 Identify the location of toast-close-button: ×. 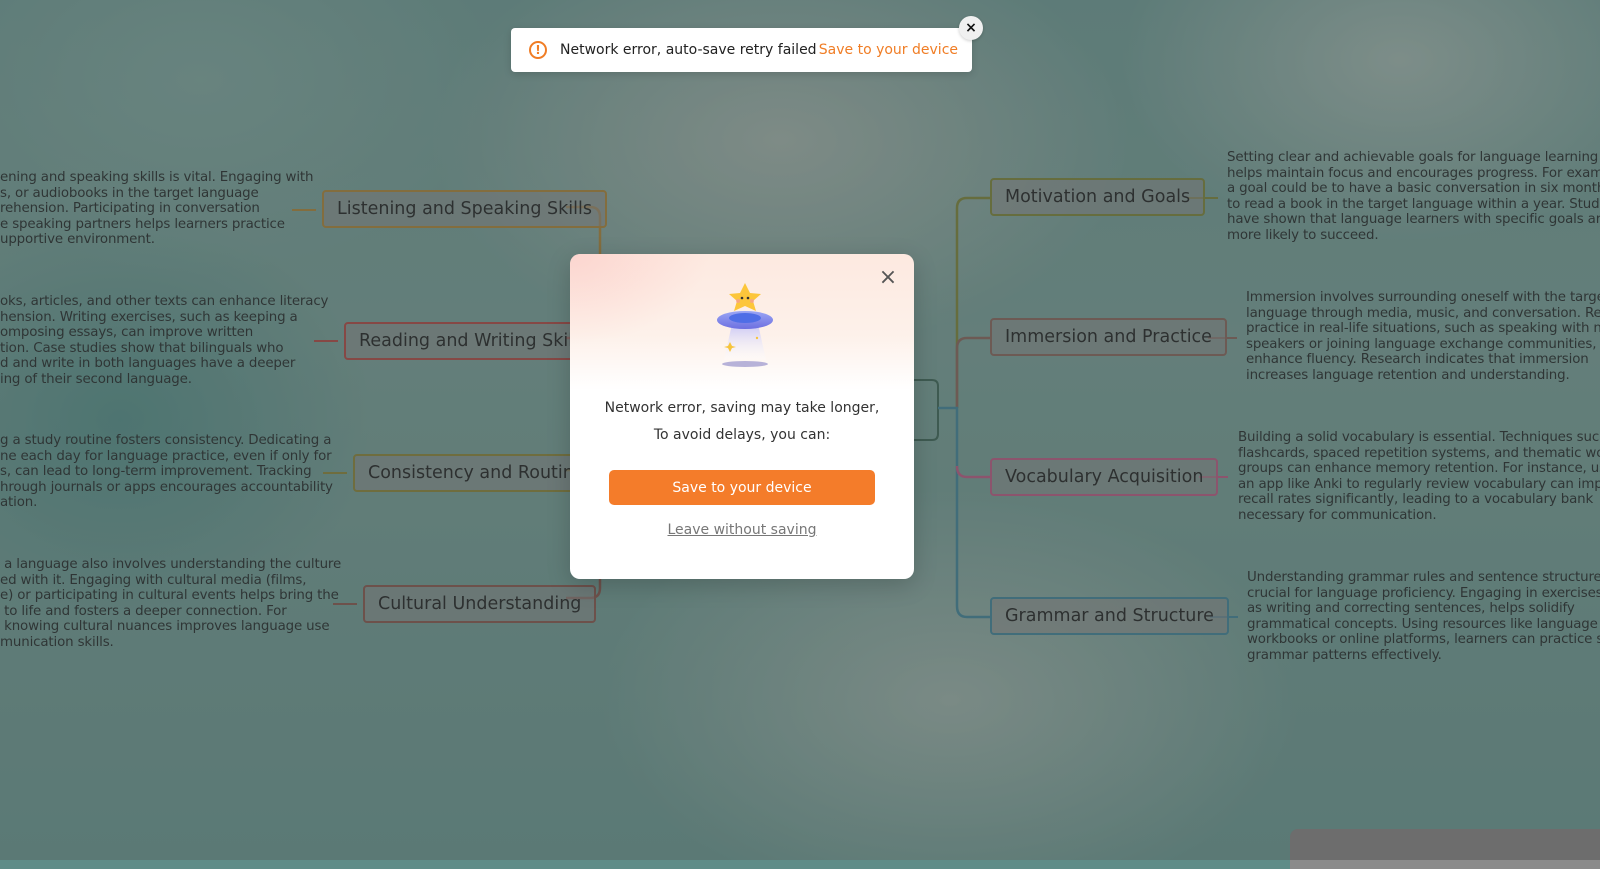
(971, 28).